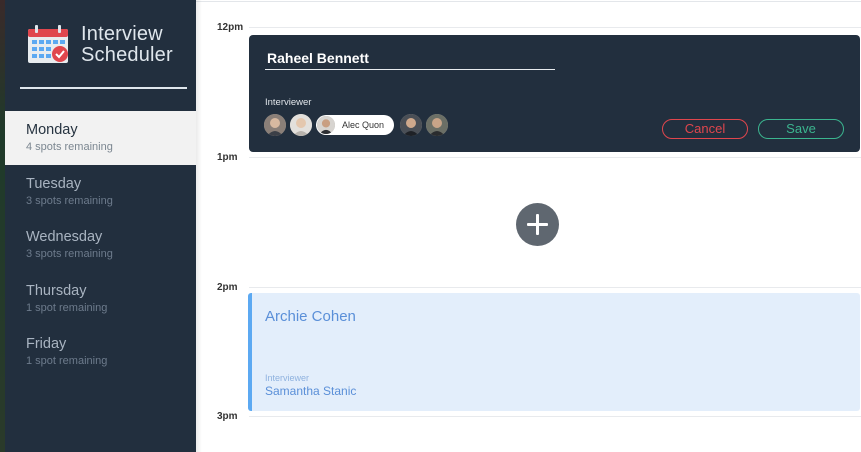 Image resolution: width=861 pixels, height=452 pixels. What do you see at coordinates (801, 129) in the screenshot?
I see `save-button: Save` at bounding box center [801, 129].